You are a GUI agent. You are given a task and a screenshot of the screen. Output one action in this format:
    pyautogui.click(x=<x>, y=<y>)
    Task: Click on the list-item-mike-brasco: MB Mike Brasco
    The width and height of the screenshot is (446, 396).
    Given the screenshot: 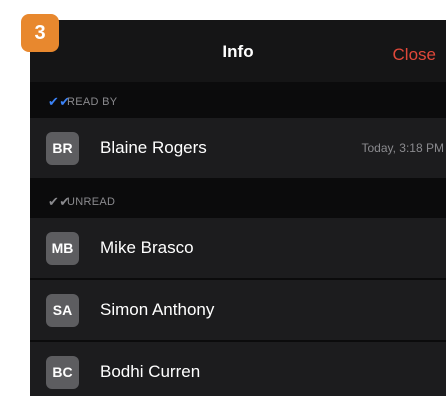 What is the action you would take?
    pyautogui.click(x=238, y=248)
    